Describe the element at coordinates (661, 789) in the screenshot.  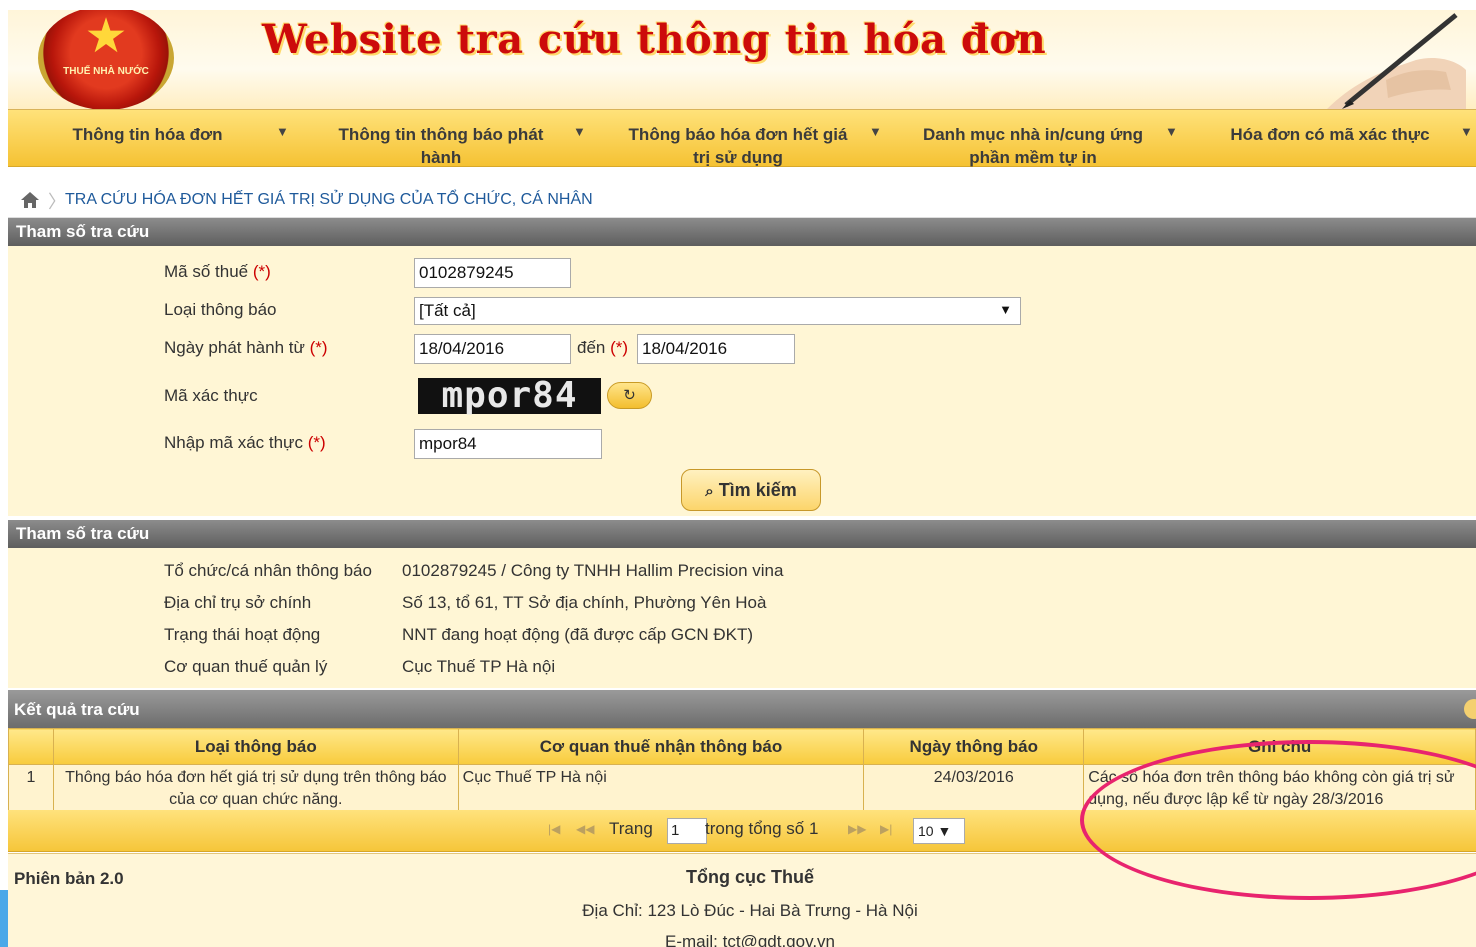
I see `row-tax-office: Cục Thuế TP Hà nội` at that location.